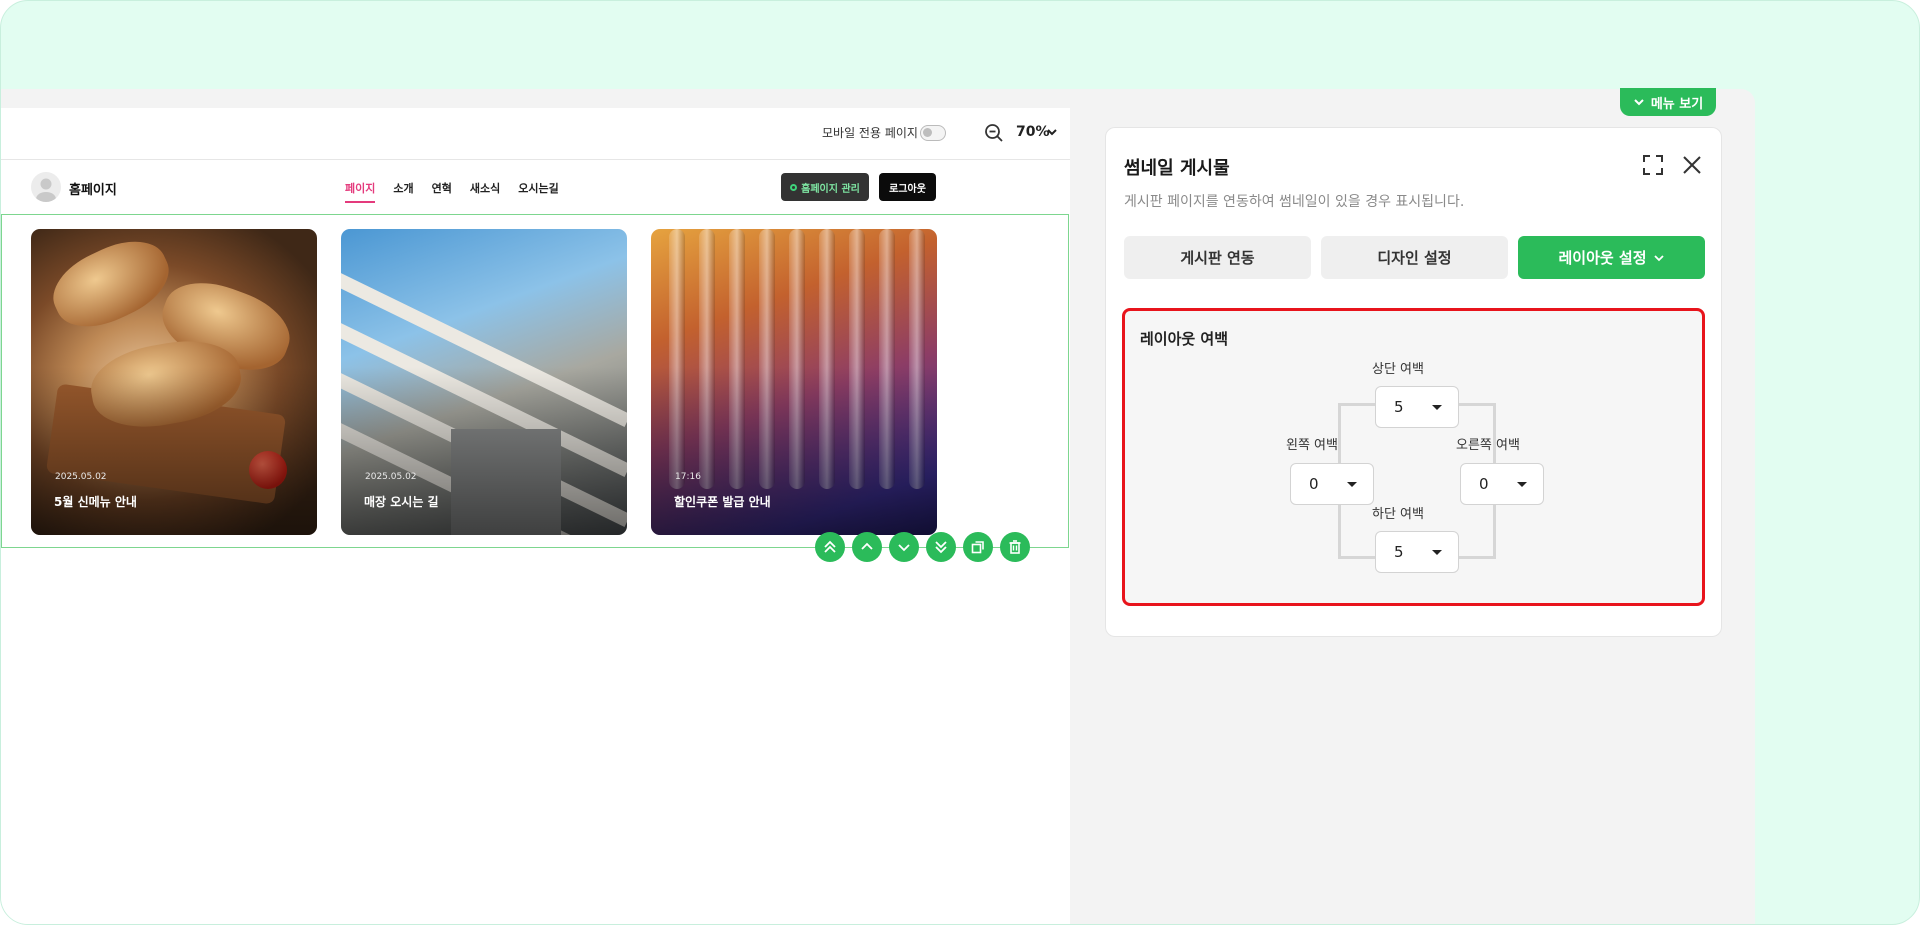 The height and width of the screenshot is (925, 1920). Describe the element at coordinates (1184, 339) in the screenshot. I see `layout-margin-heading: 레이아웃 여백` at that location.